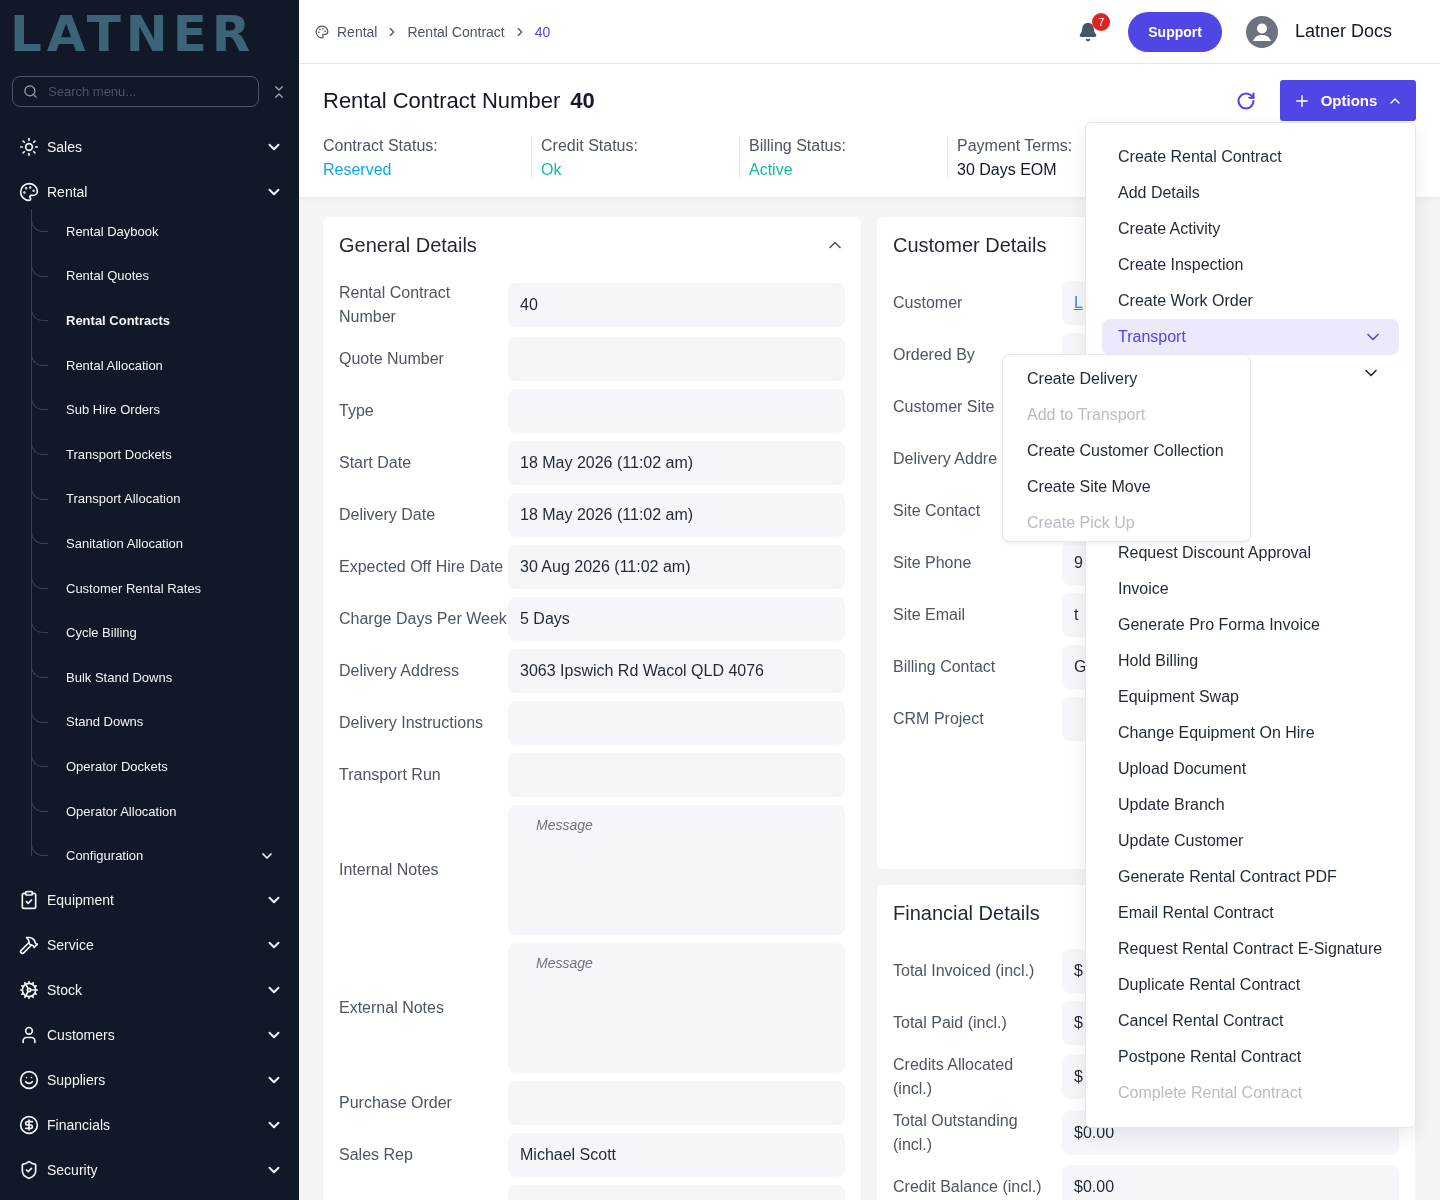  Describe the element at coordinates (149, 1080) in the screenshot. I see `sidebar-item: Suppliers` at that location.